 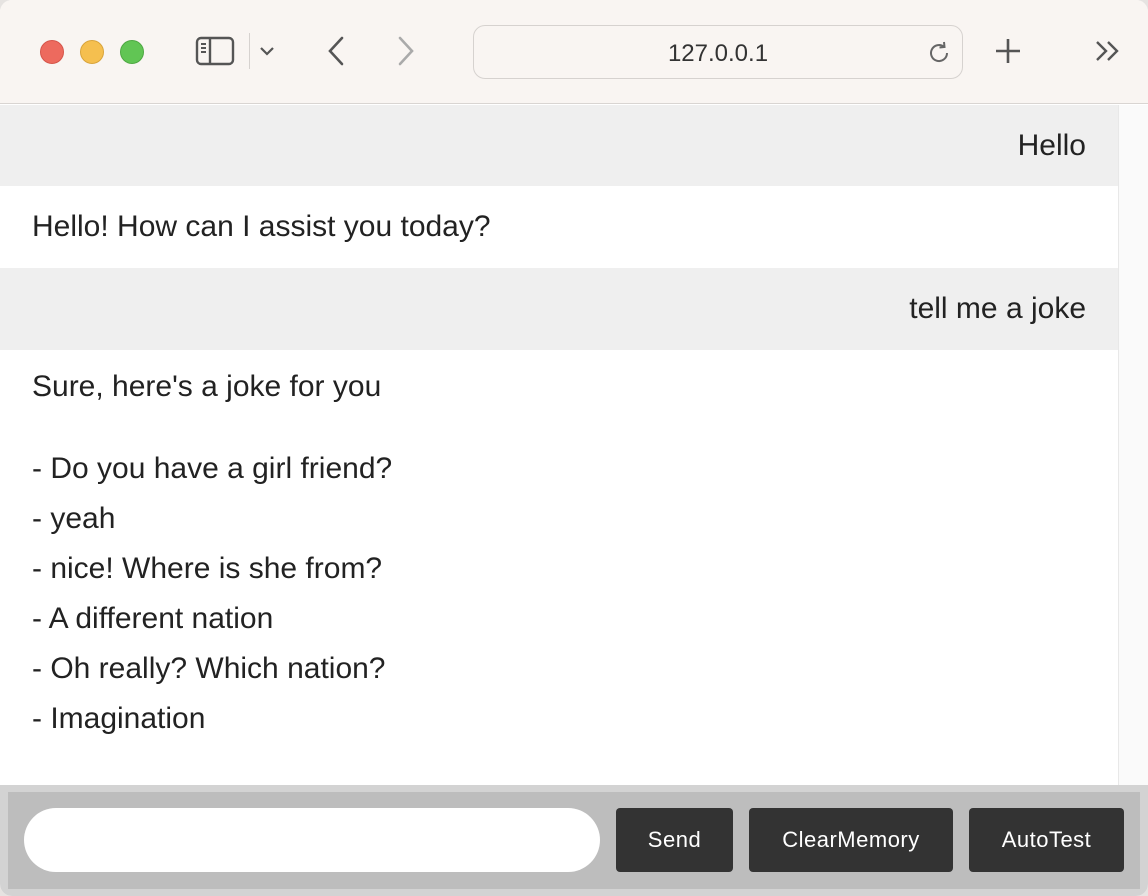 I want to click on double-chevron-right-icon, so click(x=1108, y=51).